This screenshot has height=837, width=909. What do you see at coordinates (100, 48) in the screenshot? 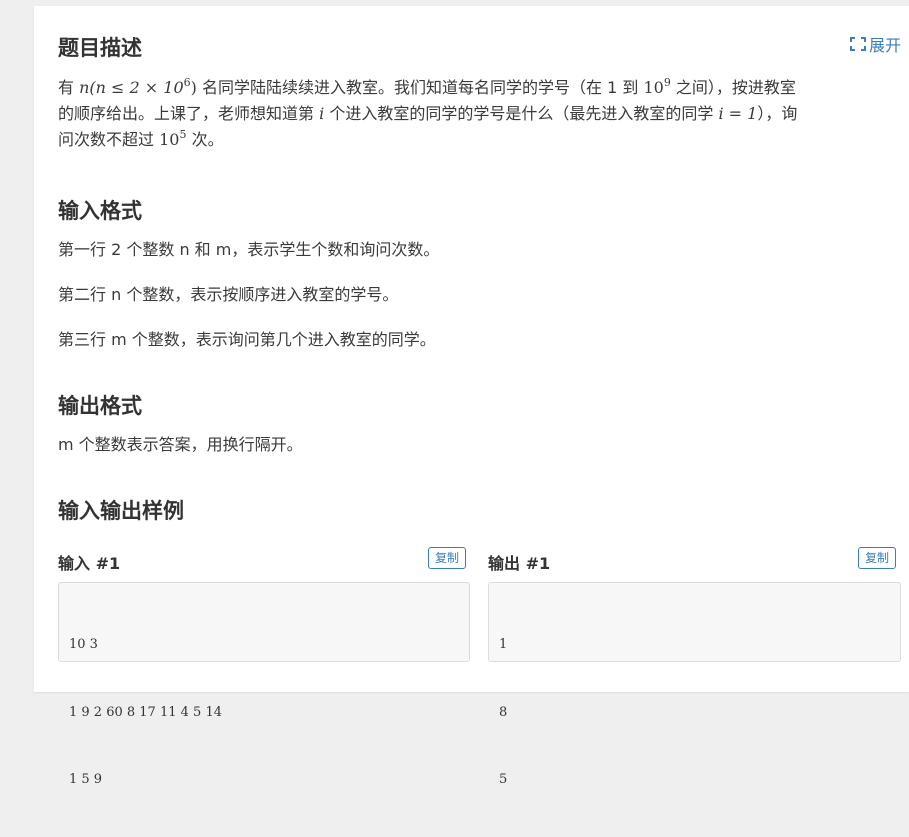
I see `section-title-description: 题目描述` at bounding box center [100, 48].